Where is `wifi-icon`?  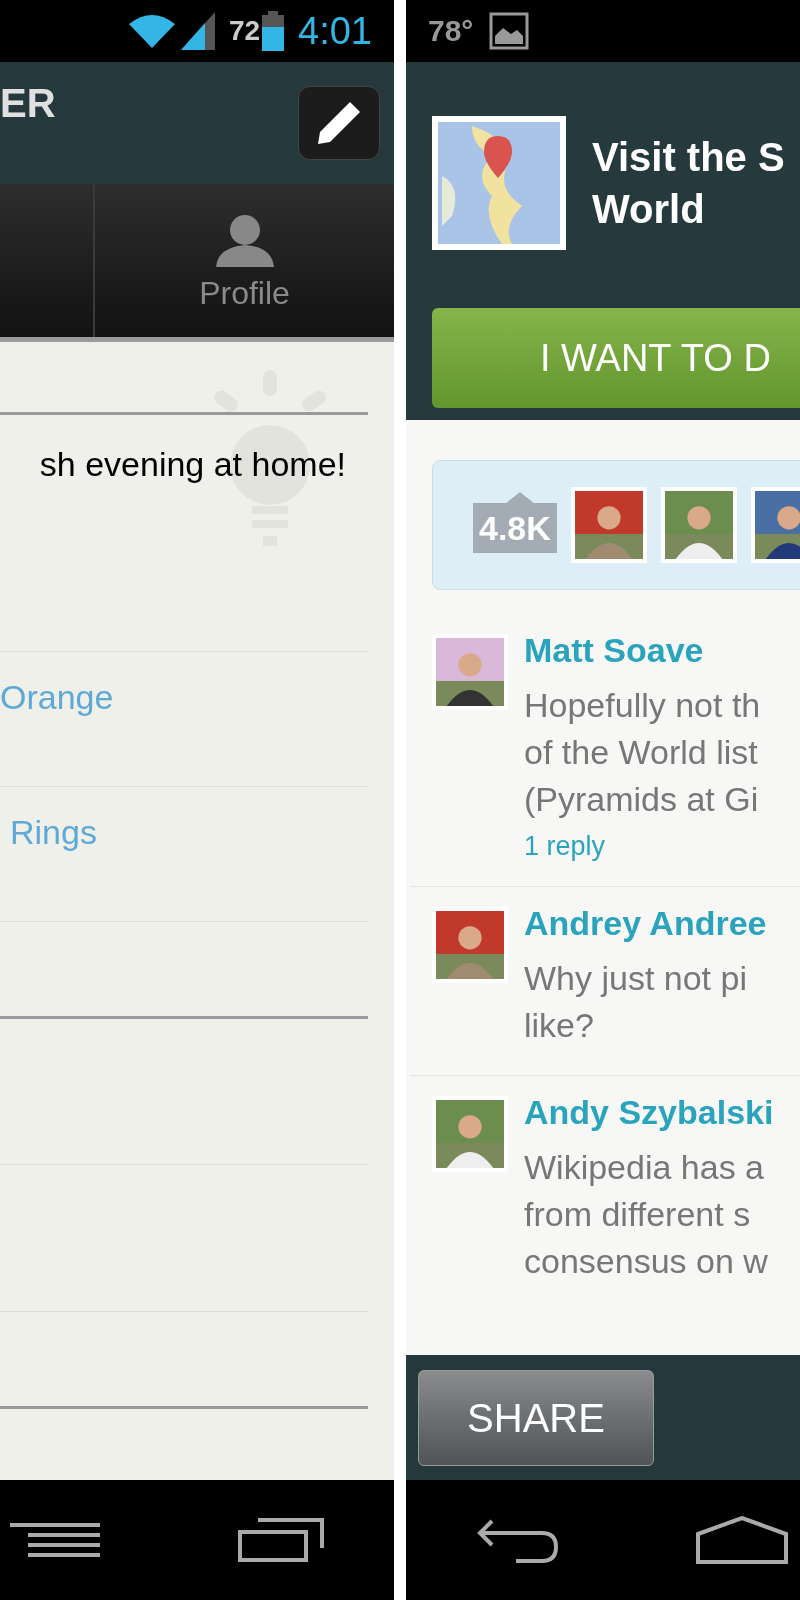 wifi-icon is located at coordinates (151, 31).